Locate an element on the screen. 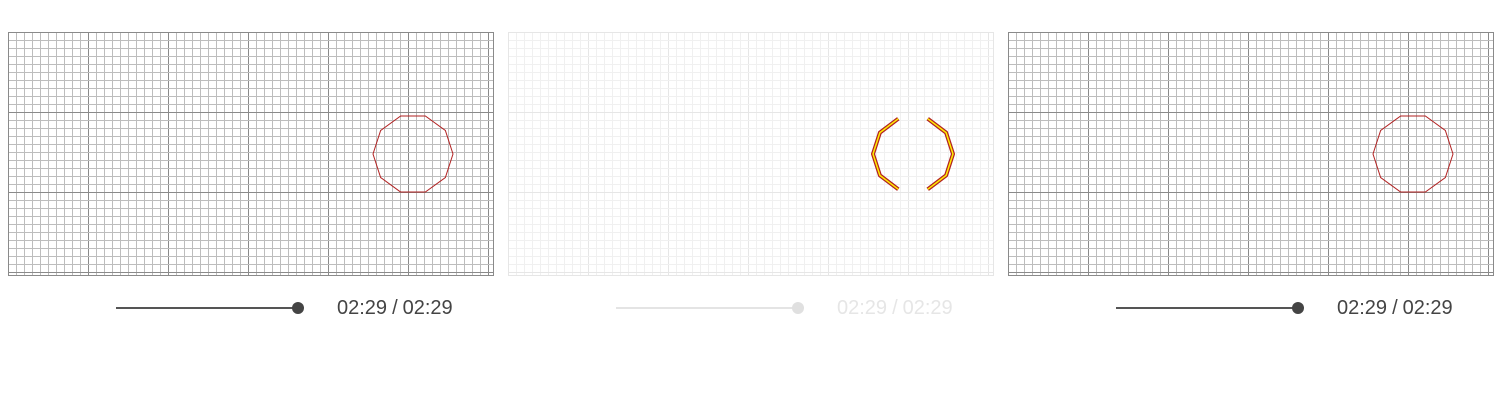 The height and width of the screenshot is (404, 1500). left-seek-thumb is located at coordinates (298, 308).